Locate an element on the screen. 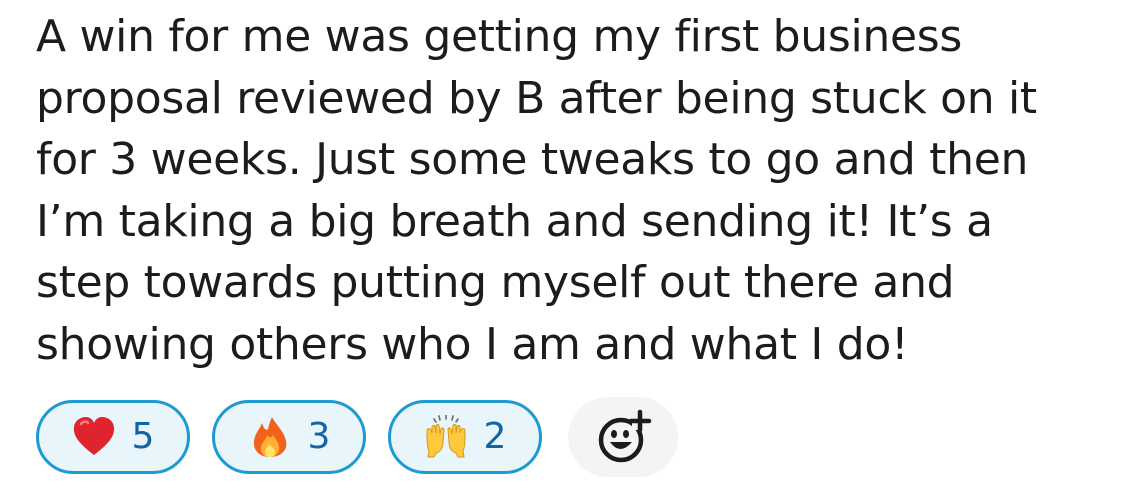 Image resolution: width=1133 pixels, height=496 pixels. add-reaction-button is located at coordinates (623, 437).